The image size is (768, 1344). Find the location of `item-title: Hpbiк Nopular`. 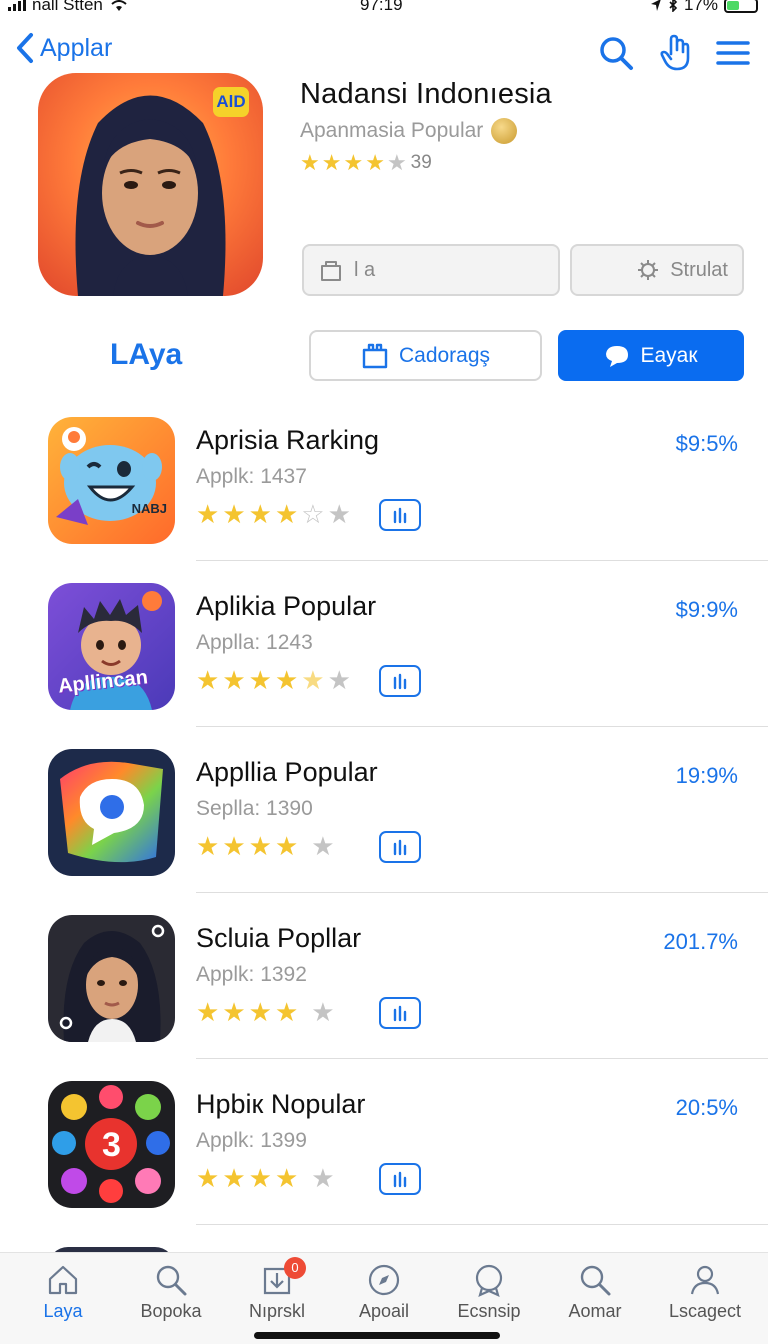

item-title: Hpbiк Nopular is located at coordinates (281, 1104).